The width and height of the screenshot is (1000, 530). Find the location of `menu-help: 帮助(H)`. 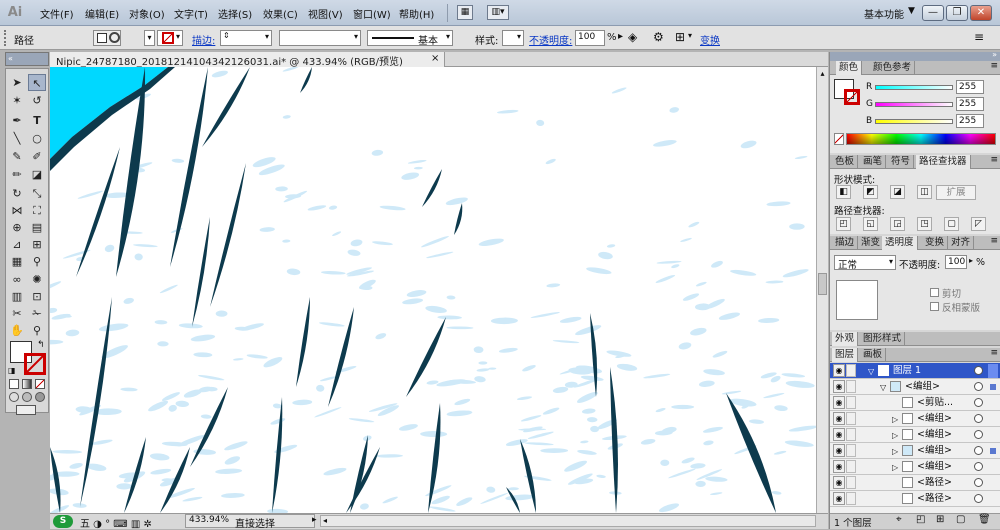

menu-help: 帮助(H) is located at coordinates (416, 13).